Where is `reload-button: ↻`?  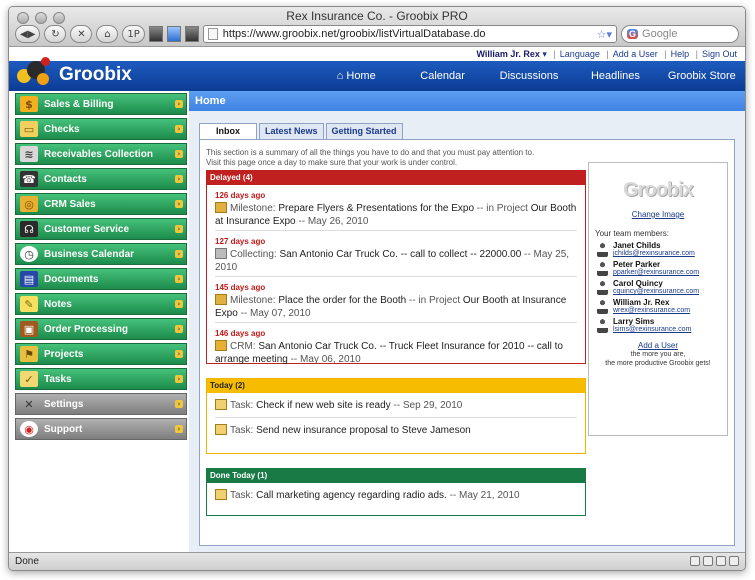 reload-button: ↻ is located at coordinates (55, 34).